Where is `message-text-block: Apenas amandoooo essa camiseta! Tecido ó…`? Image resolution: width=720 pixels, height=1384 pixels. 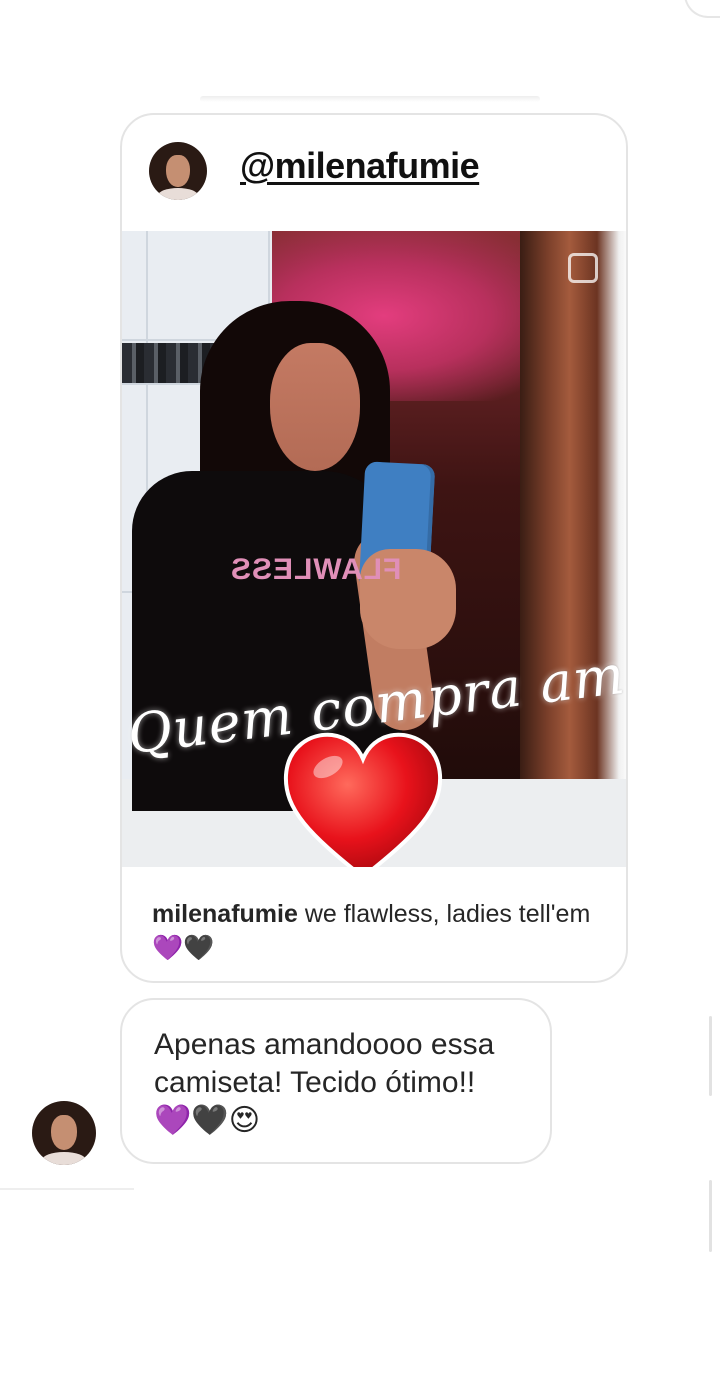 message-text-block: Apenas amandoooo essa camiseta! Tecido ó… is located at coordinates (349, 1083).